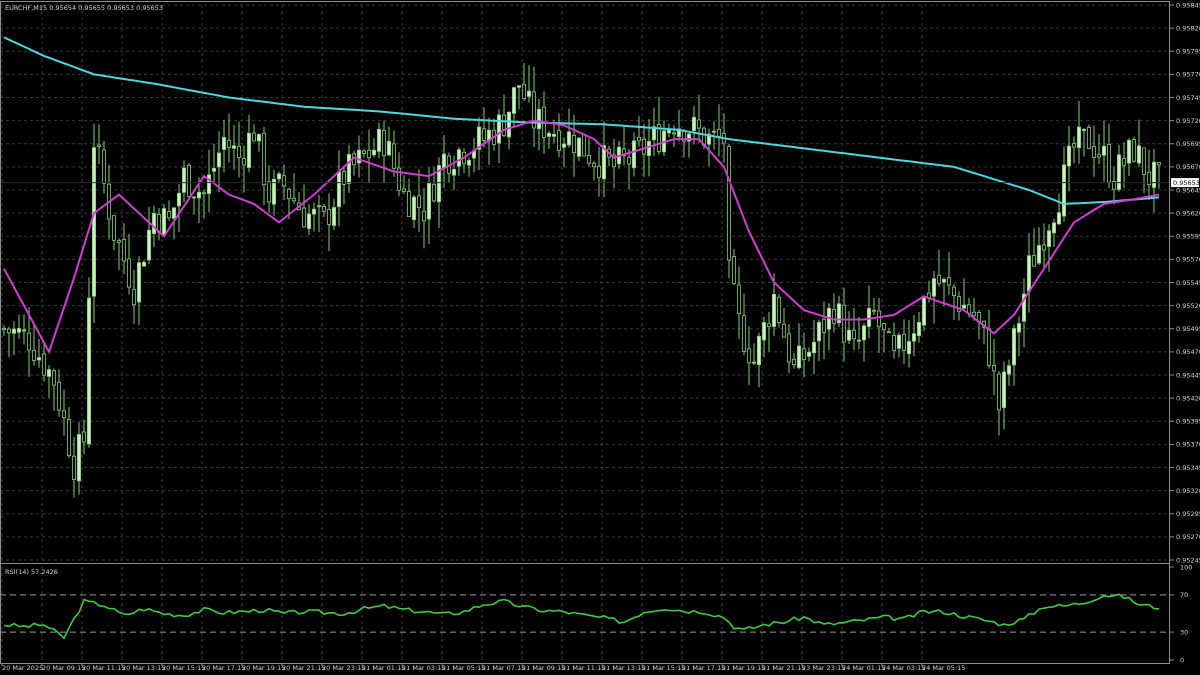  Describe the element at coordinates (1188, 213) in the screenshot. I see `price-tick-label: 0.95620` at that location.